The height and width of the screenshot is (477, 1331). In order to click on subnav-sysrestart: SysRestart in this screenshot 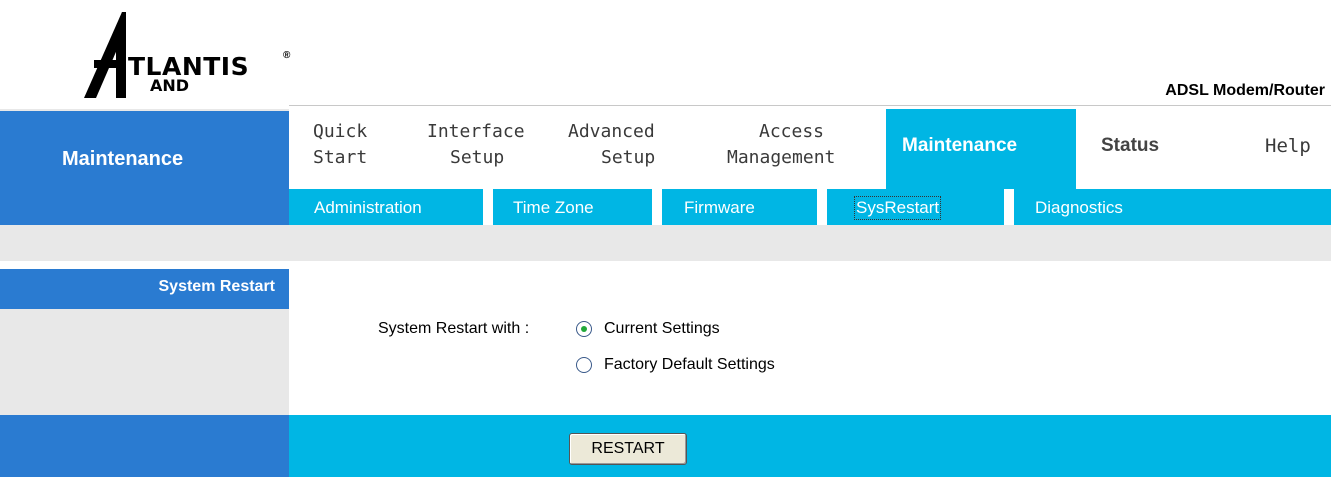, I will do `click(897, 208)`.